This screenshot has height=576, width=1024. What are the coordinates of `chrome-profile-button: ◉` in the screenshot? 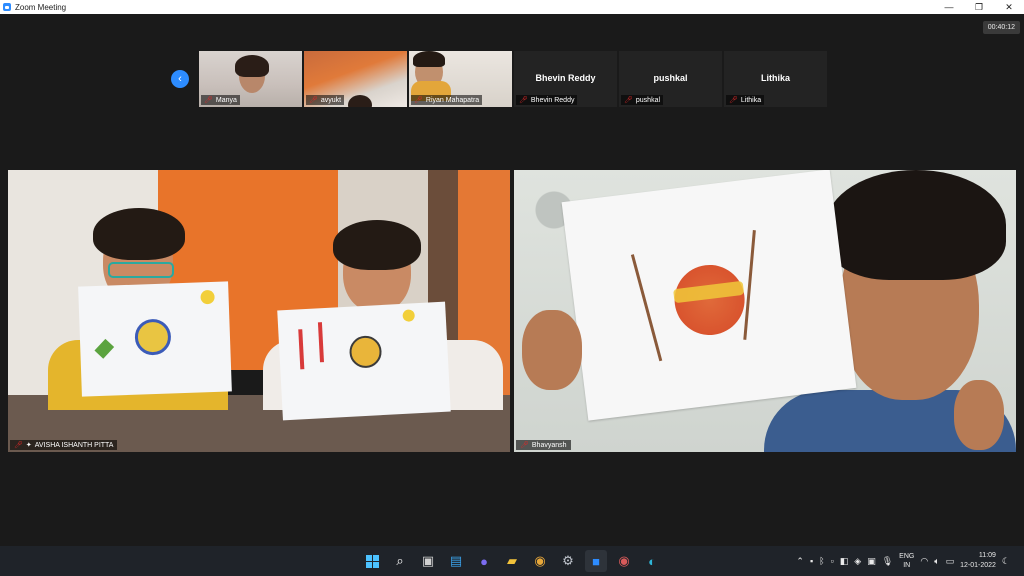 It's located at (624, 561).